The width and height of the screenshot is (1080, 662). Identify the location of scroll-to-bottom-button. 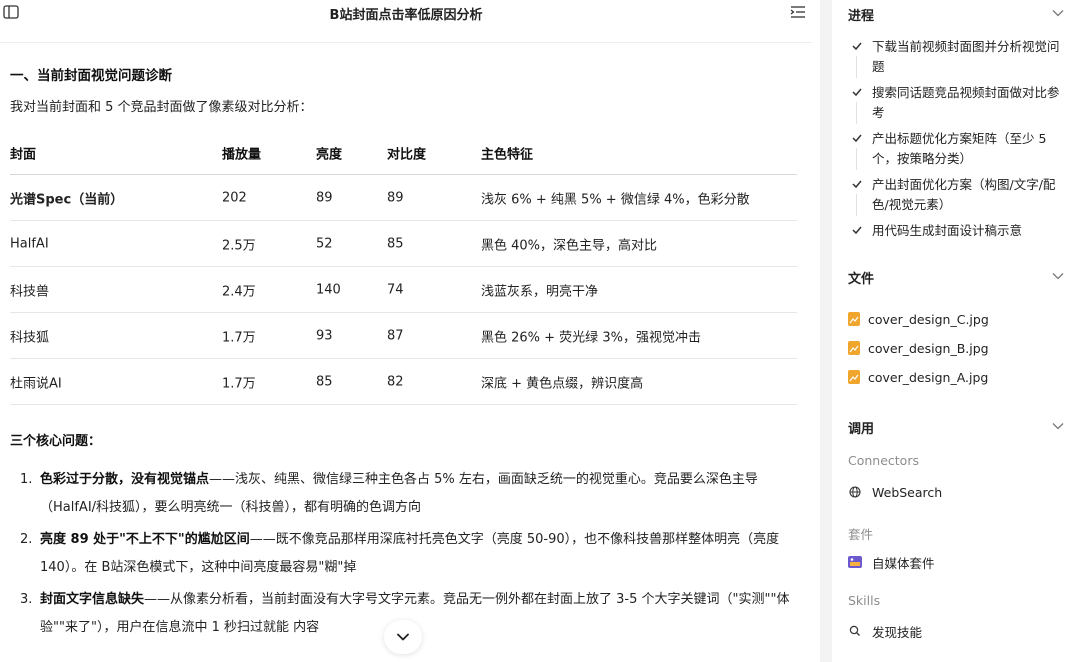
(403, 637).